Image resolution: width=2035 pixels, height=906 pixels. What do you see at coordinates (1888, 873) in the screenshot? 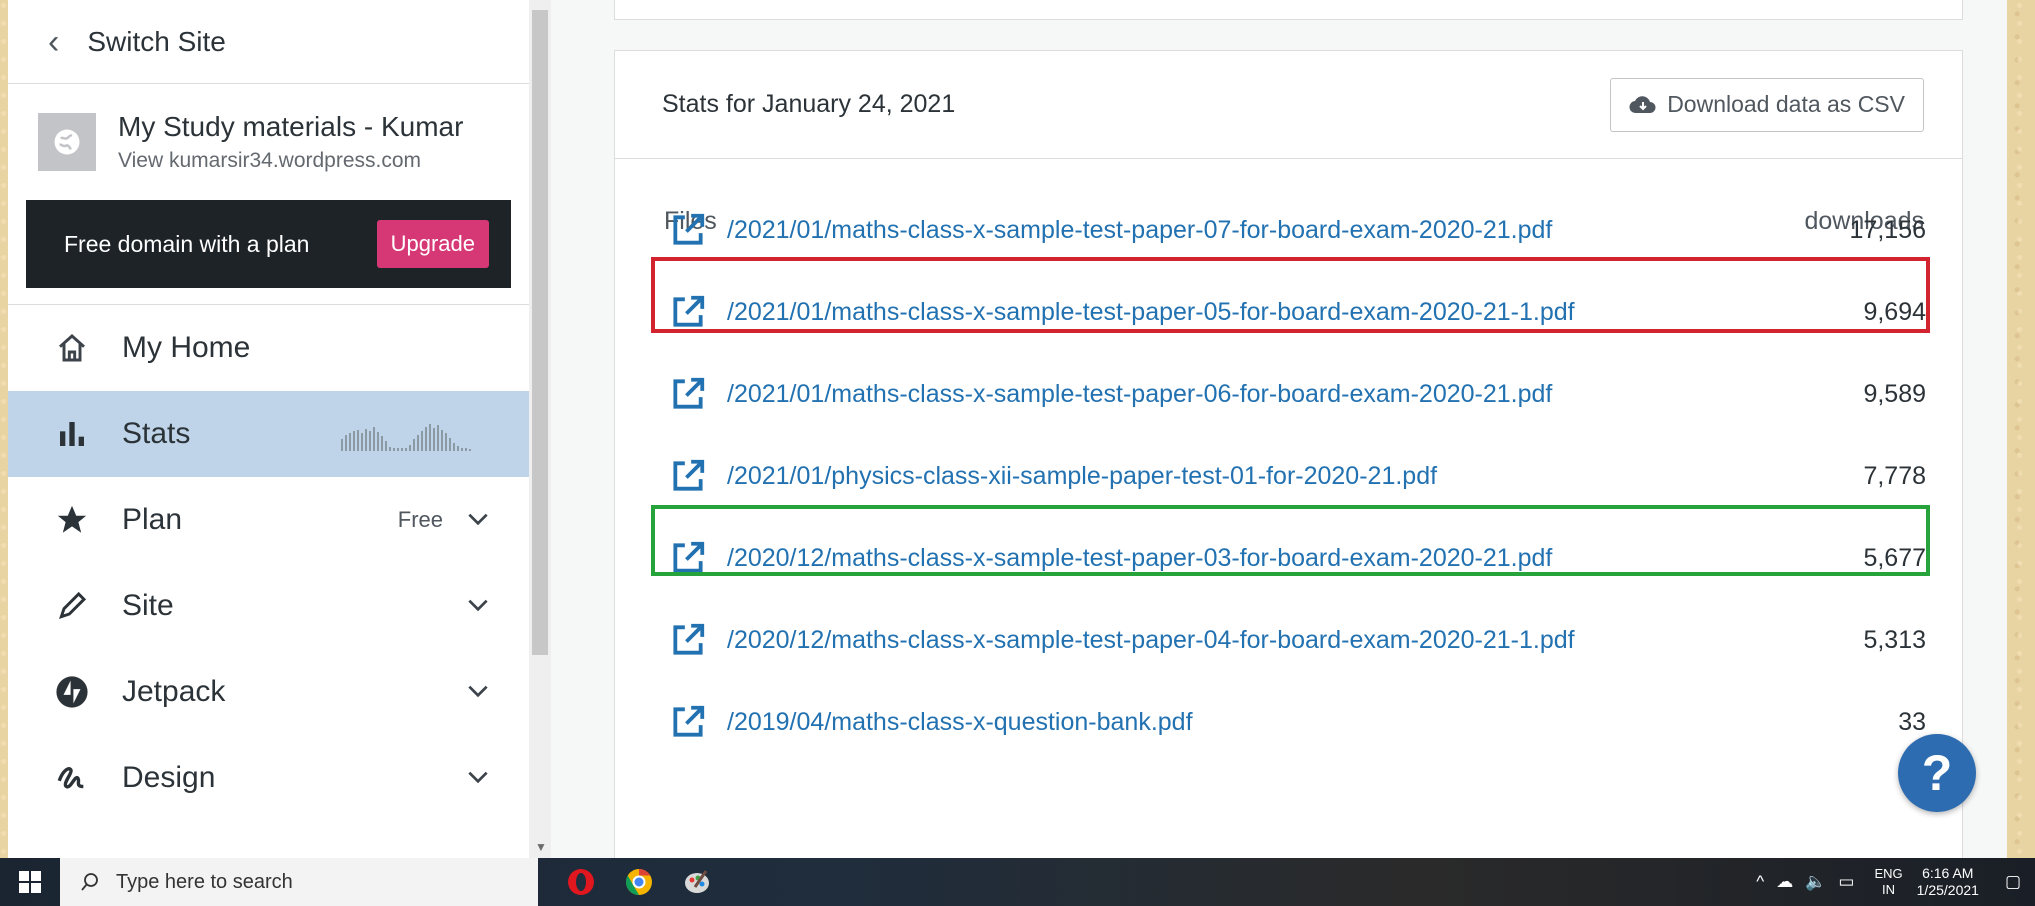
I see `lang-code: ENG` at bounding box center [1888, 873].